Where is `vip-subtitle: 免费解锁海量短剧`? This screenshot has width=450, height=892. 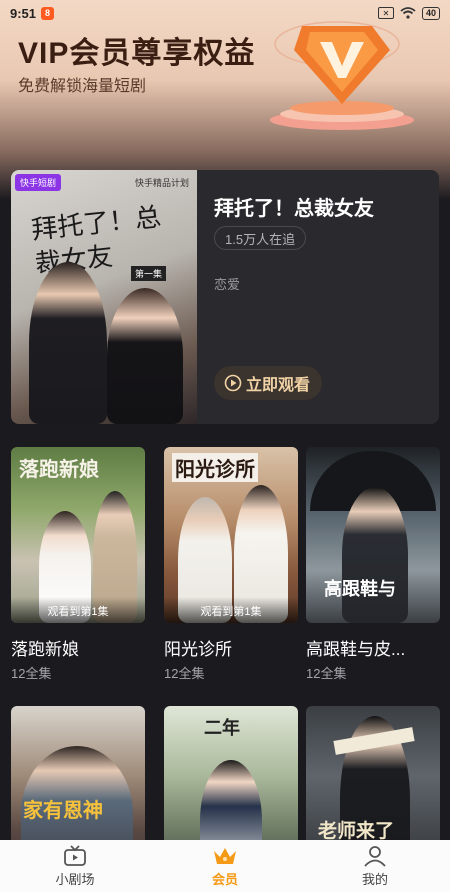 vip-subtitle: 免费解锁海量短剧 is located at coordinates (82, 86).